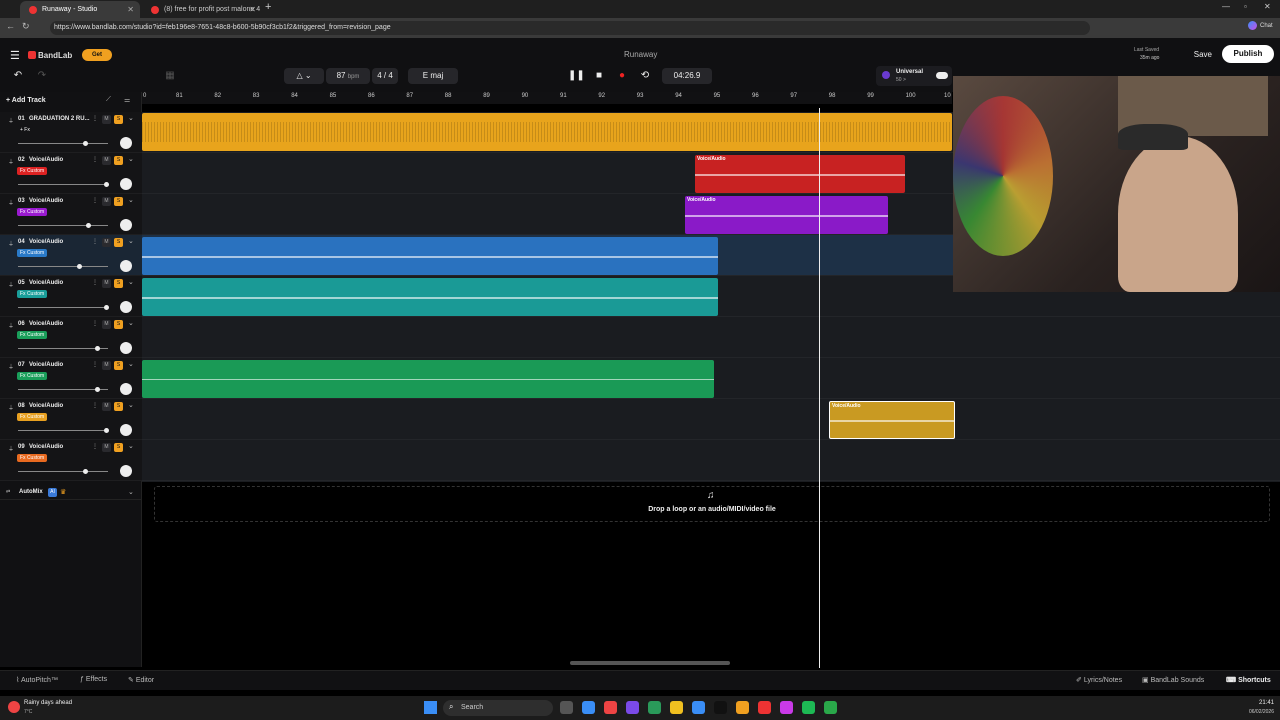 The height and width of the screenshot is (720, 1280). I want to click on track-header: ⏚ 03 Voice/Audio ⋮ M S ⌄ Fx Custom, so click(71, 214).